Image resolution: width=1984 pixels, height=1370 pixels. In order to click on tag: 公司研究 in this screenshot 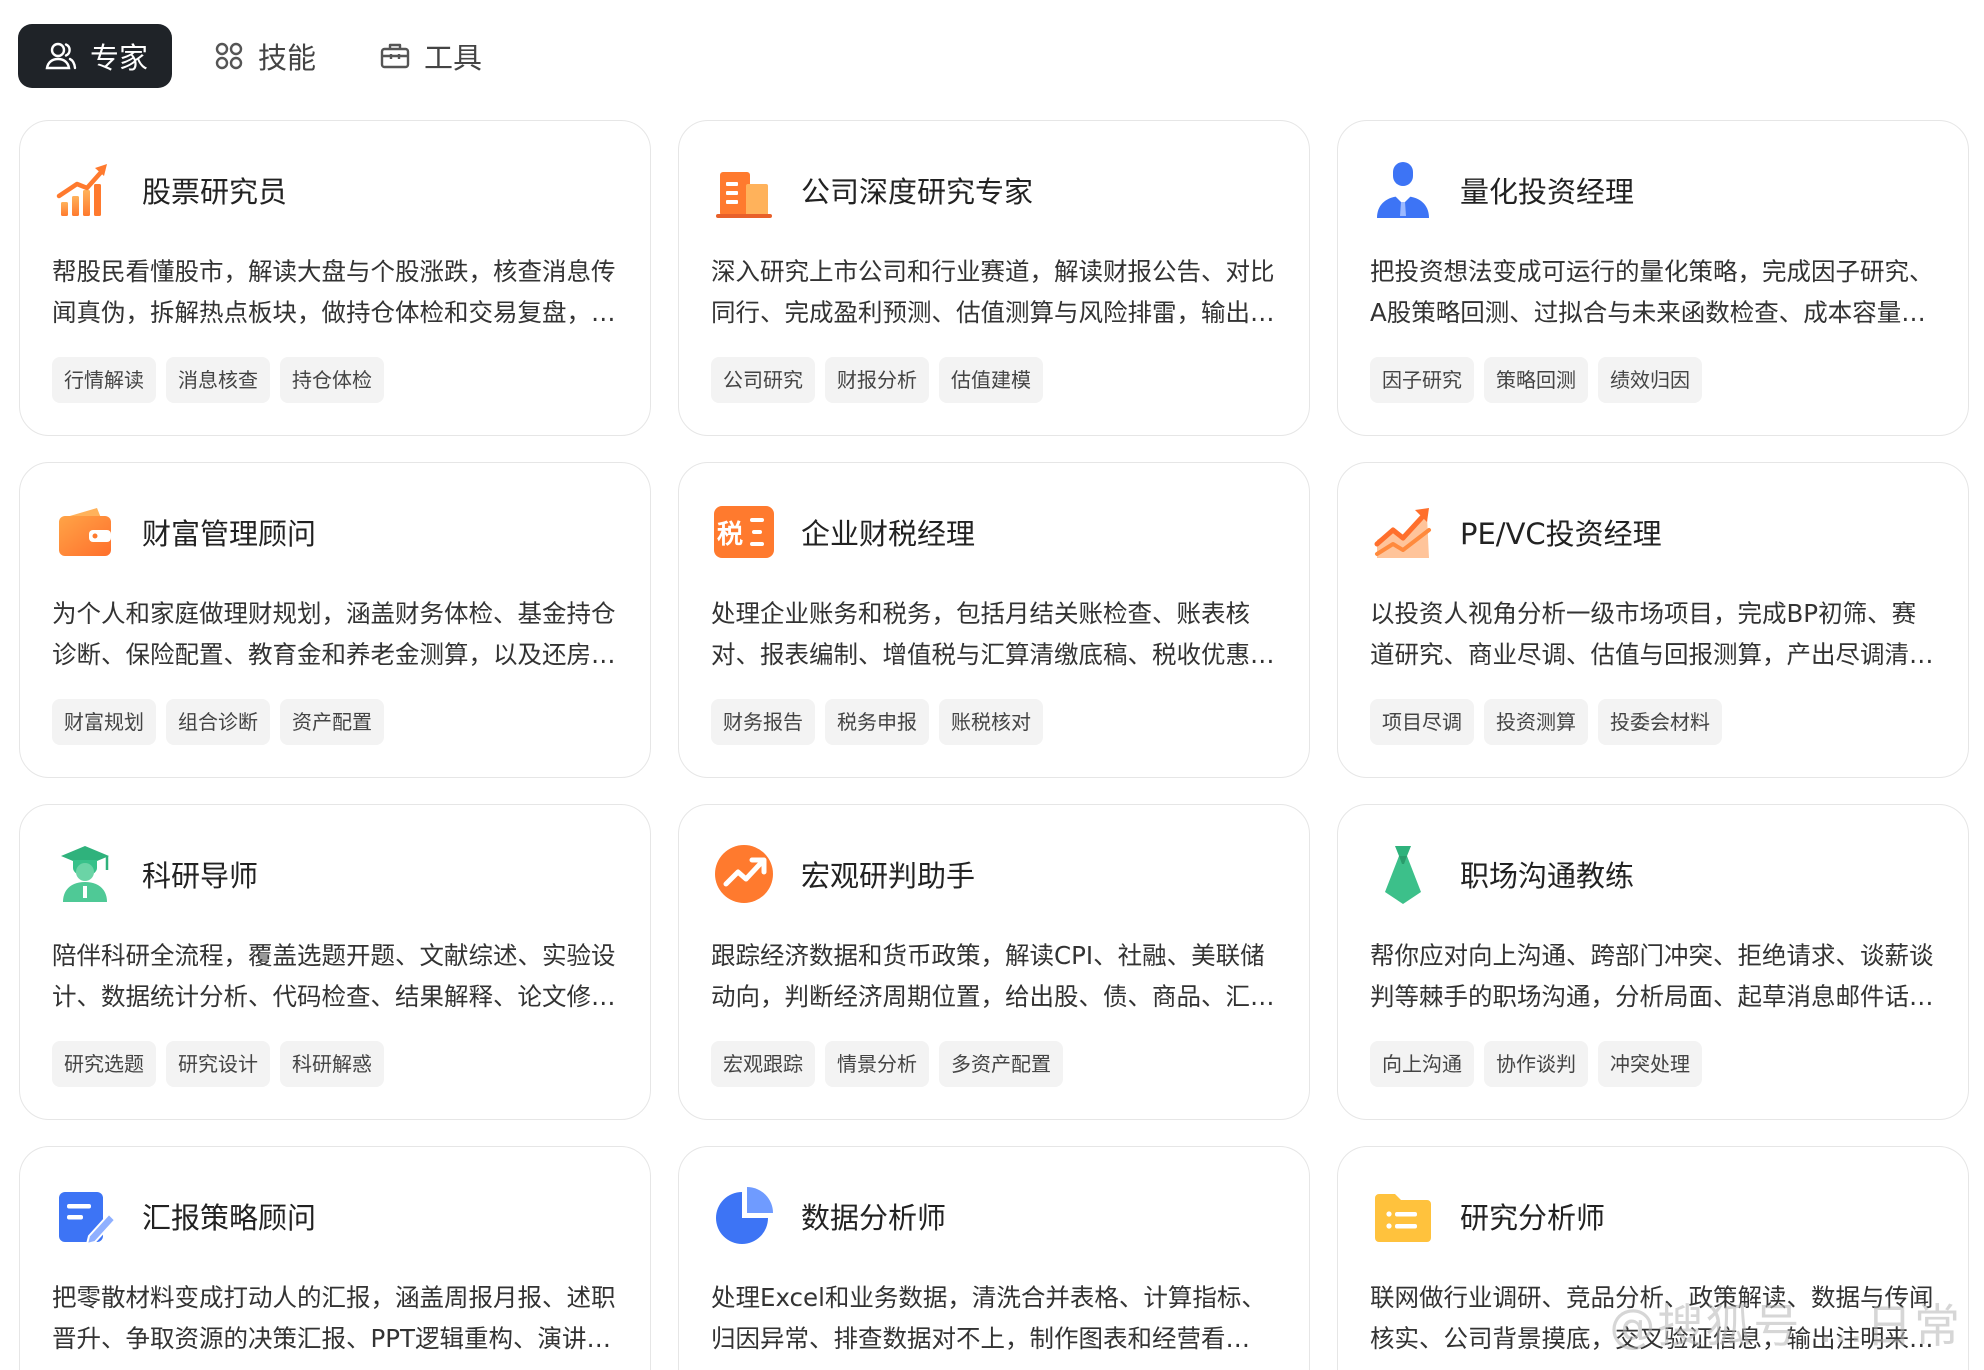, I will do `click(763, 380)`.